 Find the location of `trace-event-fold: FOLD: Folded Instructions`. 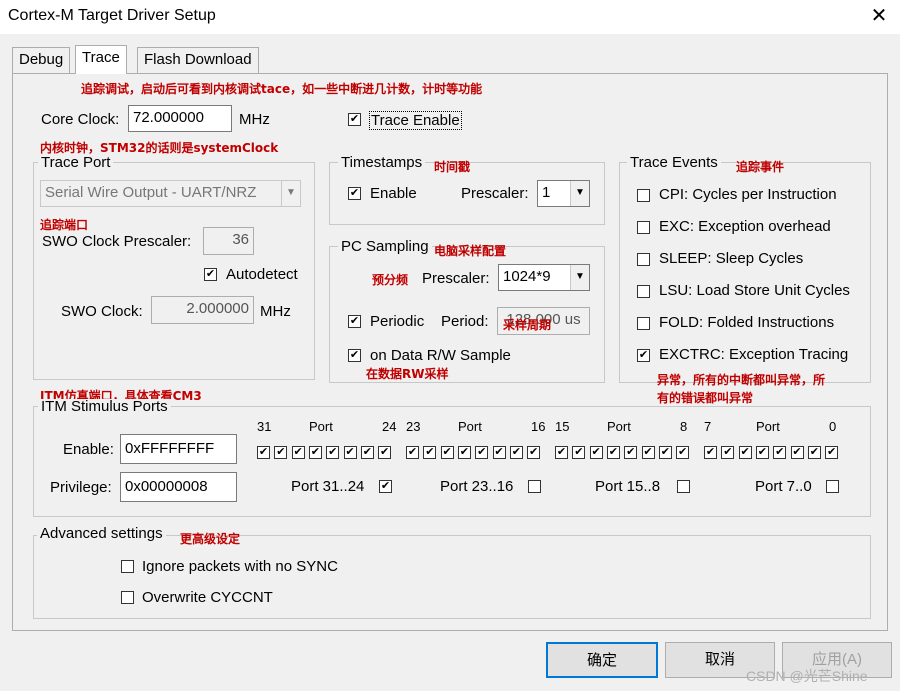

trace-event-fold: FOLD: Folded Instructions is located at coordinates (752, 330).